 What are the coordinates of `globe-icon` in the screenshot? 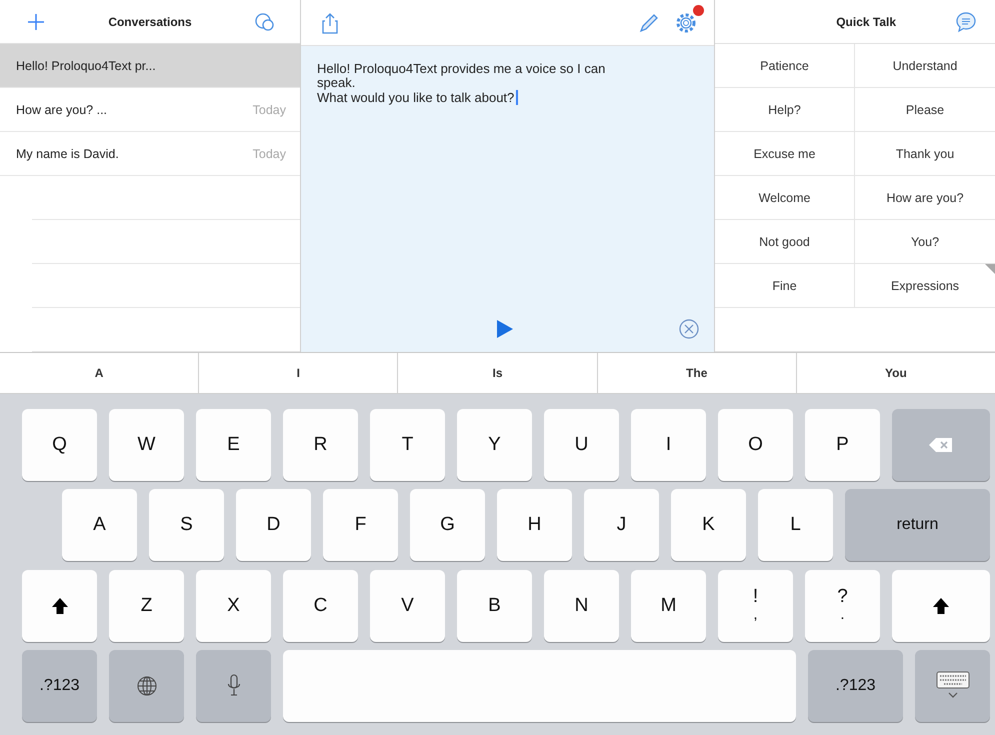 It's located at (147, 686).